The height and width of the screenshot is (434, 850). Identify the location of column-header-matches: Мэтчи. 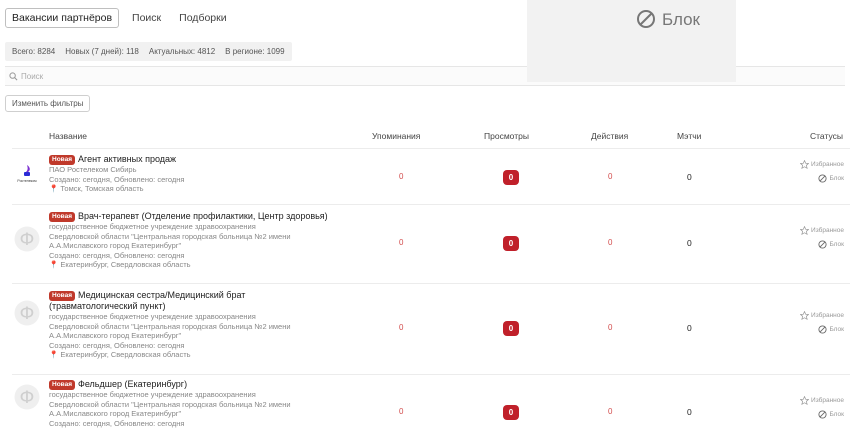
(689, 136).